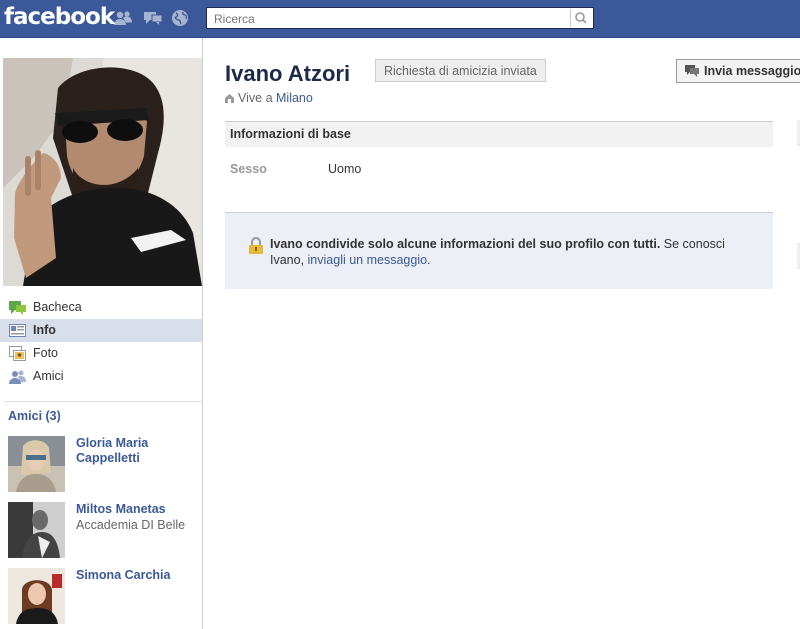 Image resolution: width=800 pixels, height=629 pixels. I want to click on friend-request-sent-button: Richiesta di amicizia inviata, so click(460, 70).